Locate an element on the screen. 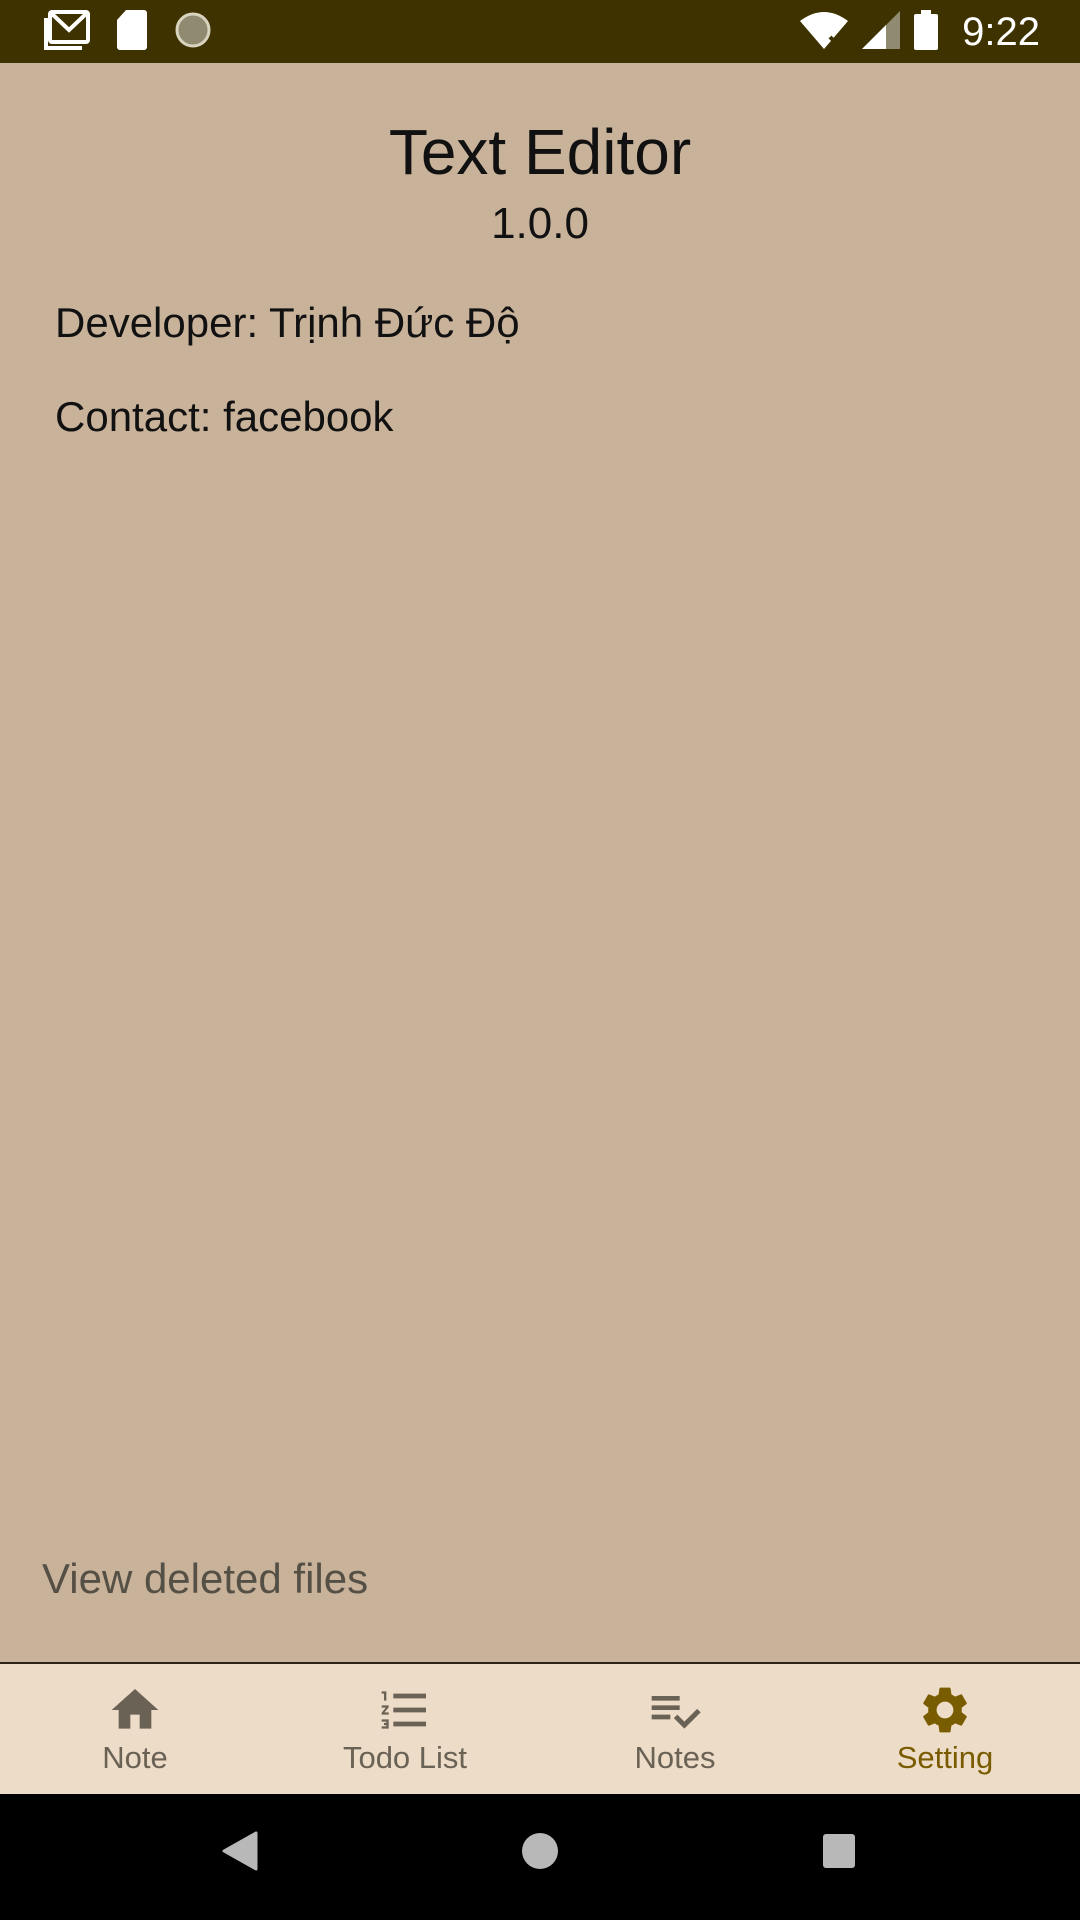 The image size is (1080, 1920). nav-label-notes: Notes is located at coordinates (675, 1757).